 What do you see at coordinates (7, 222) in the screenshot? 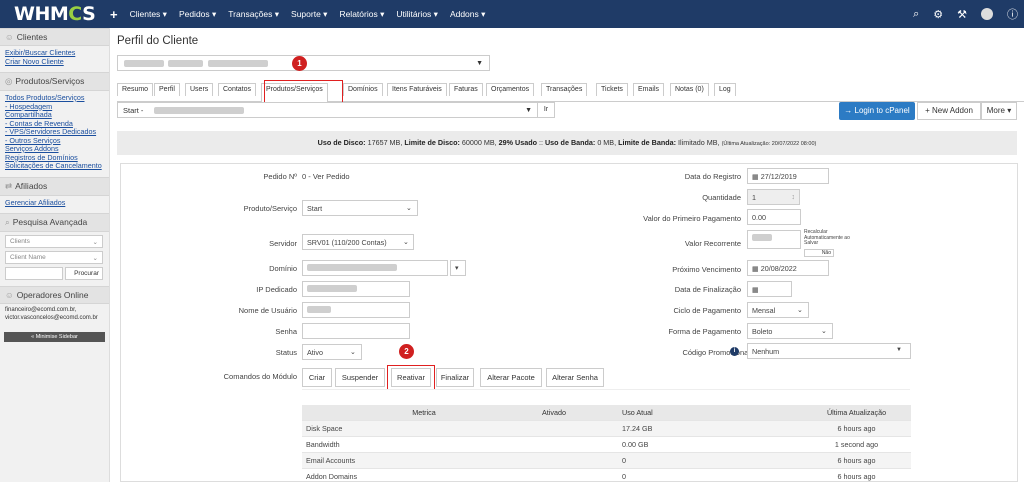
I see `search-people-icon: ⌕` at bounding box center [7, 222].